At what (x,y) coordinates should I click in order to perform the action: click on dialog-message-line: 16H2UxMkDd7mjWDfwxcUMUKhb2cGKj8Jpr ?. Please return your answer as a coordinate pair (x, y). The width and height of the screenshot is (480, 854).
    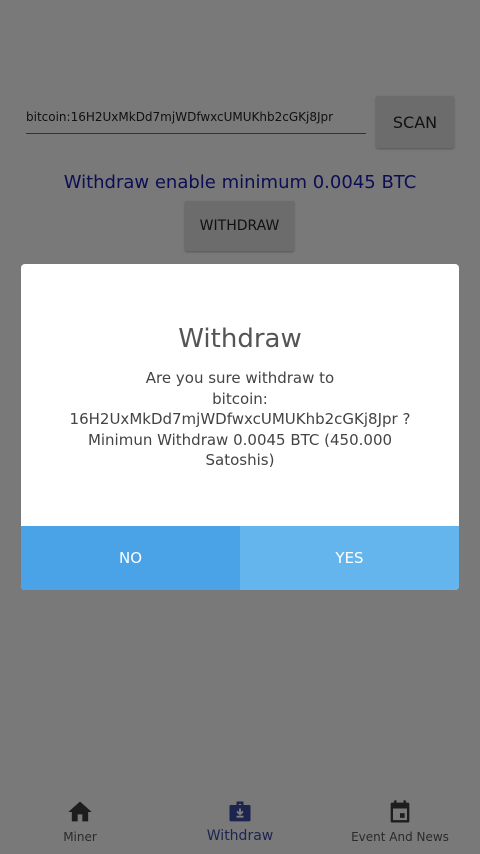
    Looking at the image, I should click on (240, 419).